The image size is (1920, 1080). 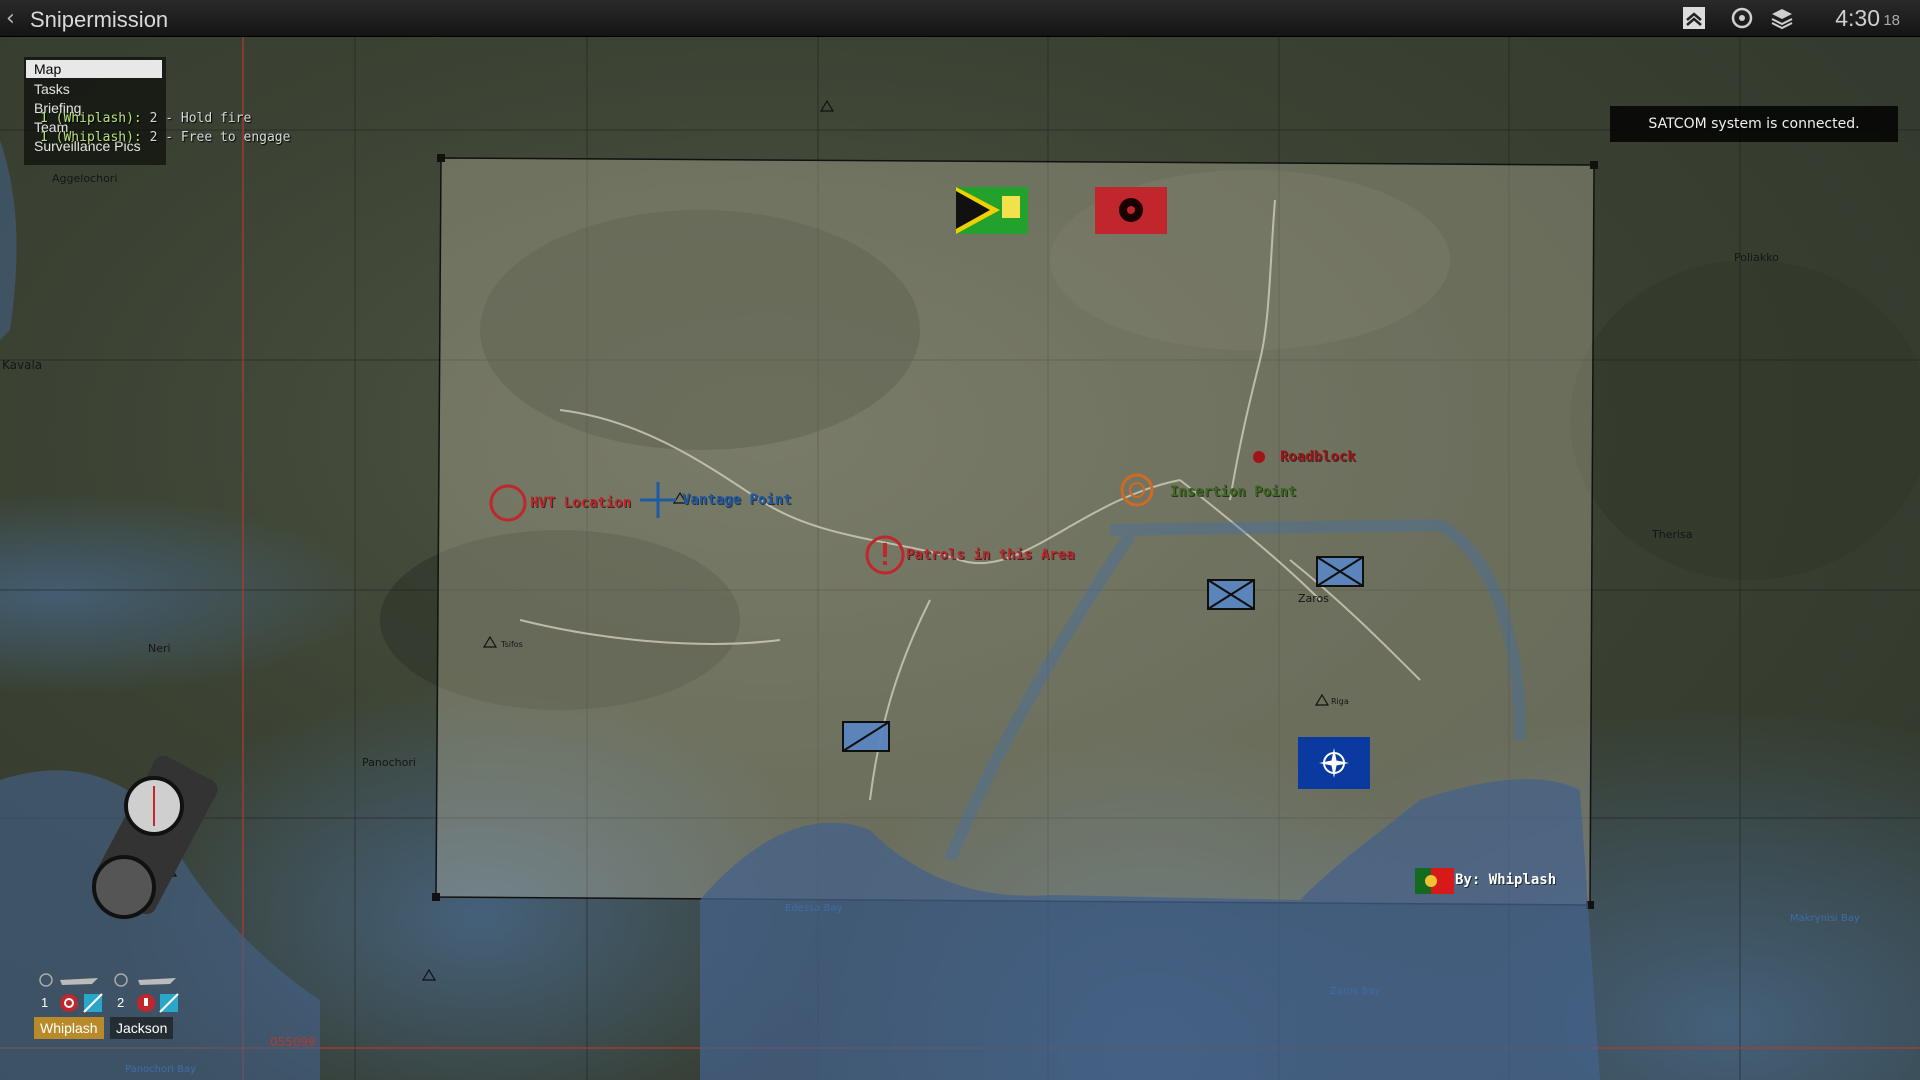 What do you see at coordinates (121, 1002) in the screenshot?
I see `unit-number: 2` at bounding box center [121, 1002].